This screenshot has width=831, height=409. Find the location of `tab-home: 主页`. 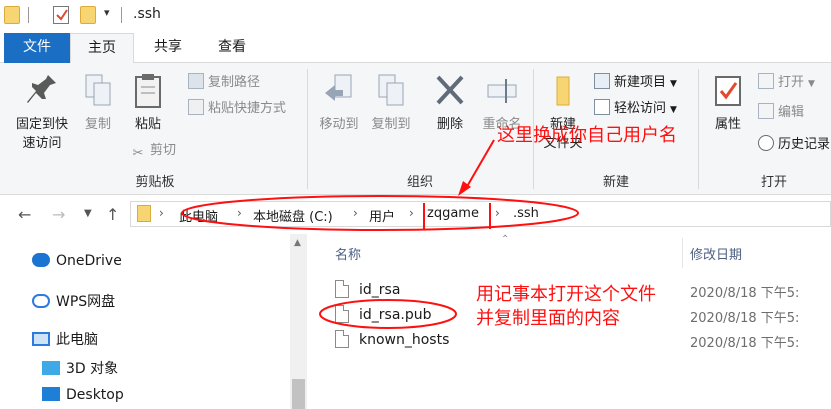

tab-home: 主页 is located at coordinates (102, 48).